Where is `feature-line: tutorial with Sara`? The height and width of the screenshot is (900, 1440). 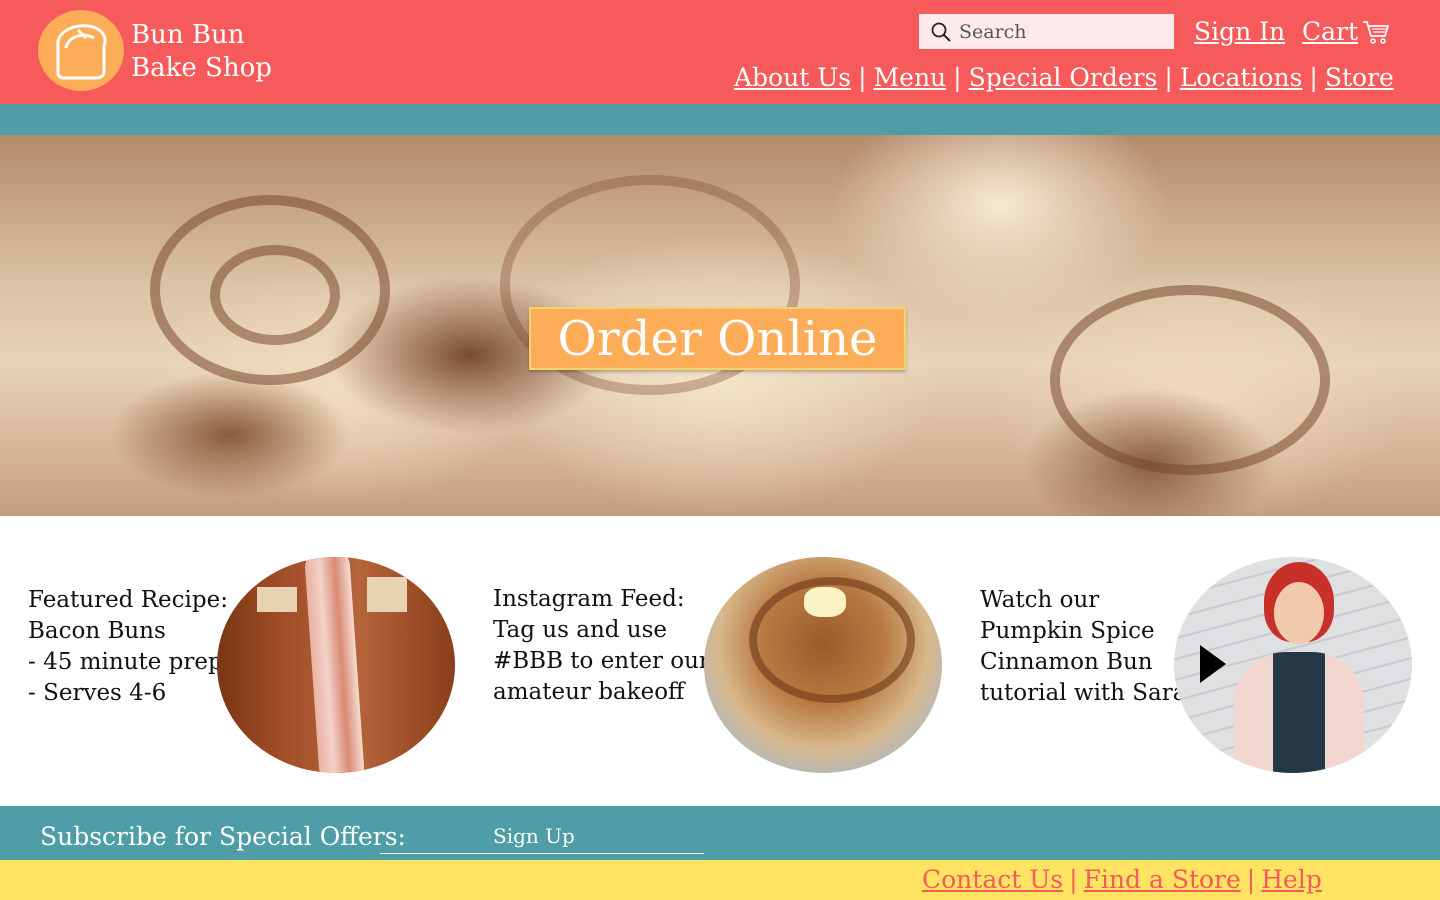 feature-line: tutorial with Sara is located at coordinates (1083, 693).